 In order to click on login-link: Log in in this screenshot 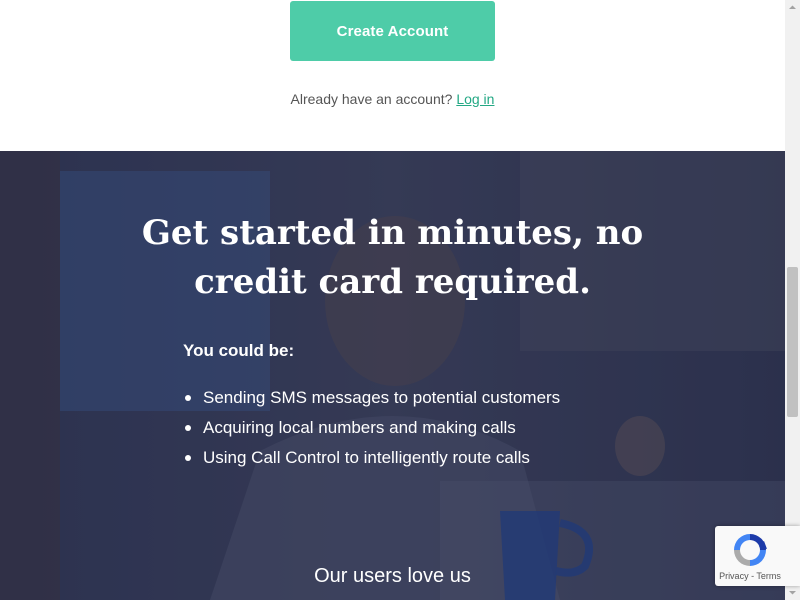, I will do `click(475, 99)`.